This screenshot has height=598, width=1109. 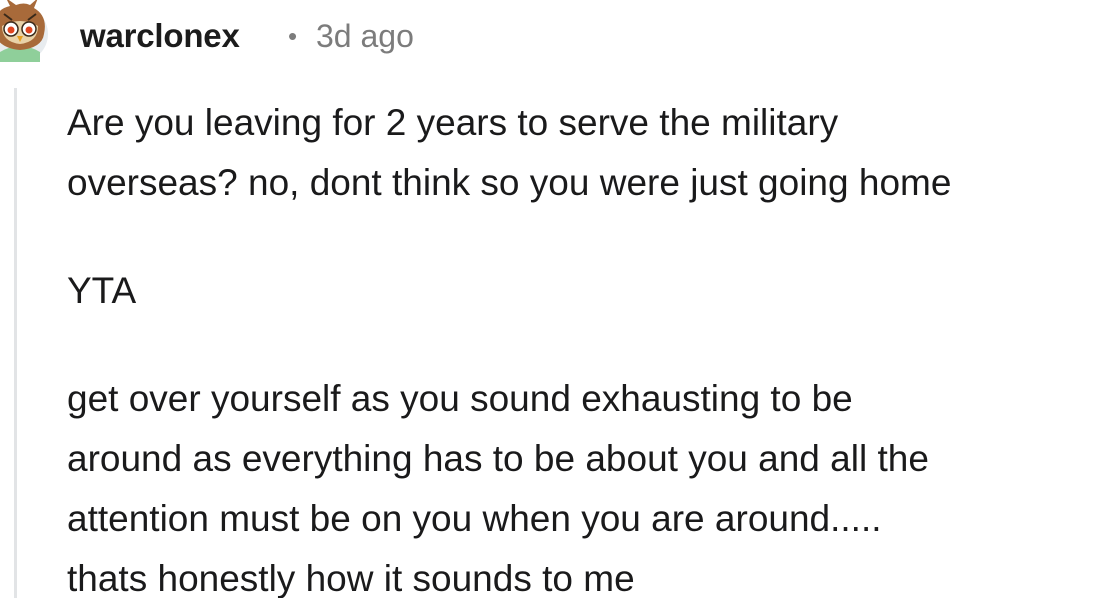 What do you see at coordinates (587, 291) in the screenshot?
I see `comment-paragraph: YTA` at bounding box center [587, 291].